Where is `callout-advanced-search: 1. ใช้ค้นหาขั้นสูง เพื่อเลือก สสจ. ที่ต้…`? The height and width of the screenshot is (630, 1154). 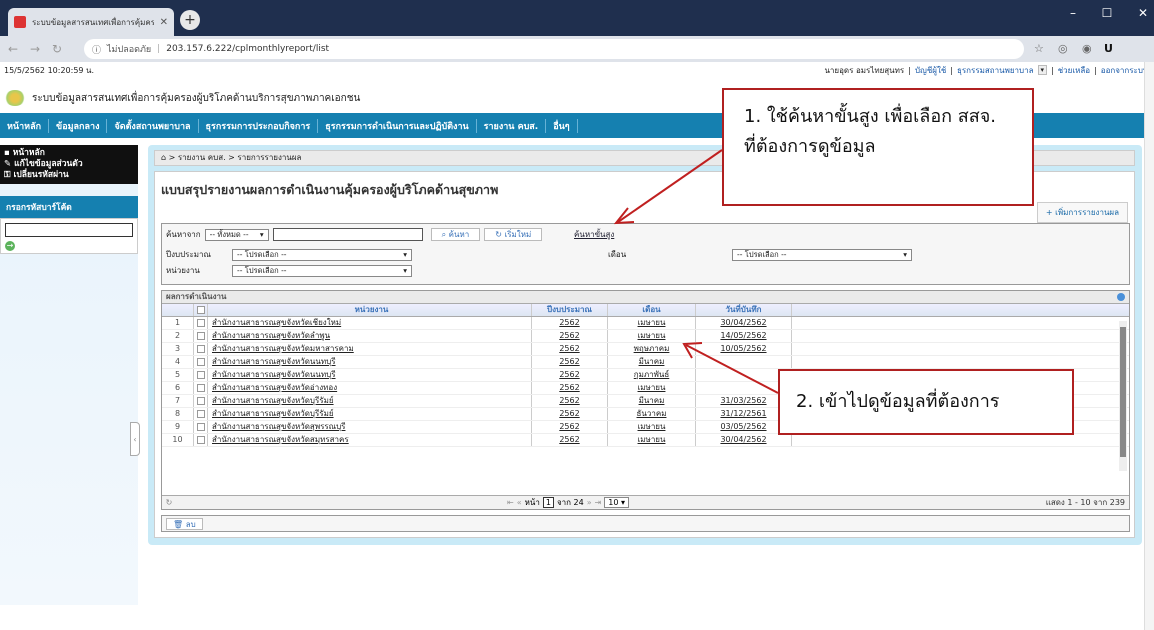
callout-advanced-search: 1. ใช้ค้นหาขั้นสูง เพื่อเลือก สสจ. ที่ต้… is located at coordinates (878, 147).